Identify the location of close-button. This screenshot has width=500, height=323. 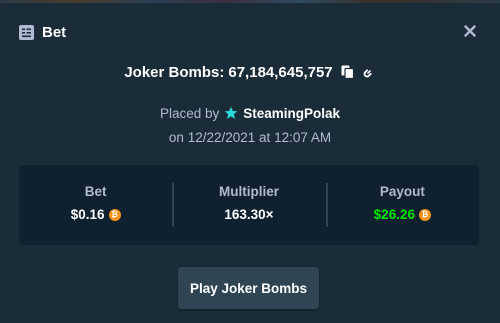
(470, 31).